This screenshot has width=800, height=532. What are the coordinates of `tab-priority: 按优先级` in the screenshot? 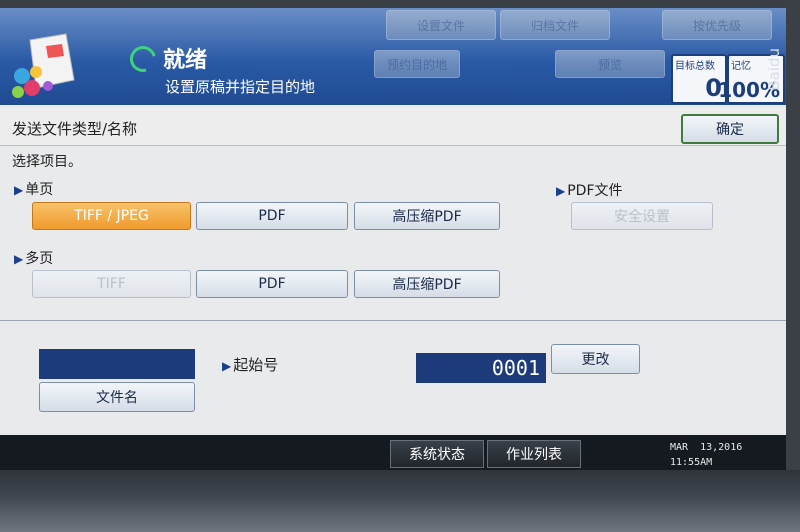 It's located at (717, 25).